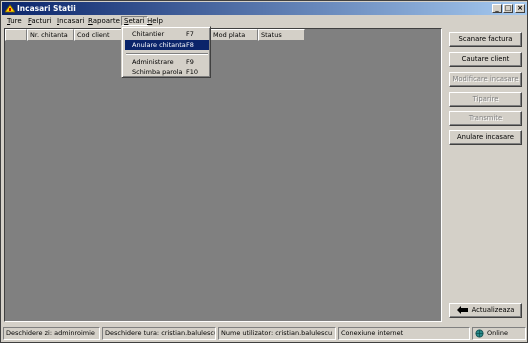 This screenshot has height=343, width=528. I want to click on status-online: Online, so click(499, 333).